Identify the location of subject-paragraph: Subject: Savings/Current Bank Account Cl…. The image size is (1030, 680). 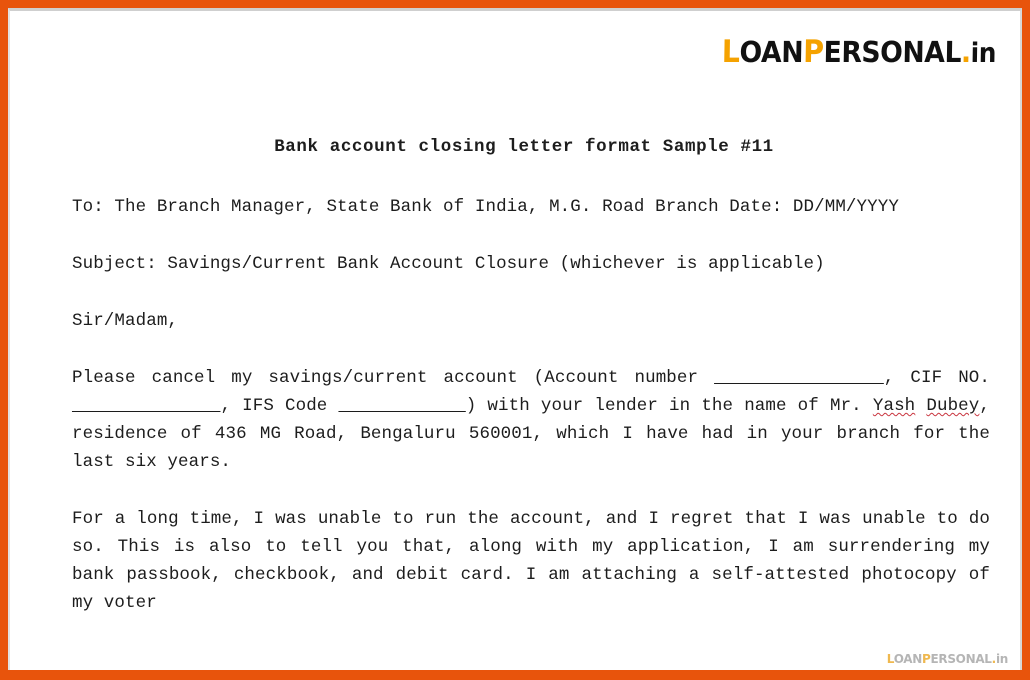
(448, 264).